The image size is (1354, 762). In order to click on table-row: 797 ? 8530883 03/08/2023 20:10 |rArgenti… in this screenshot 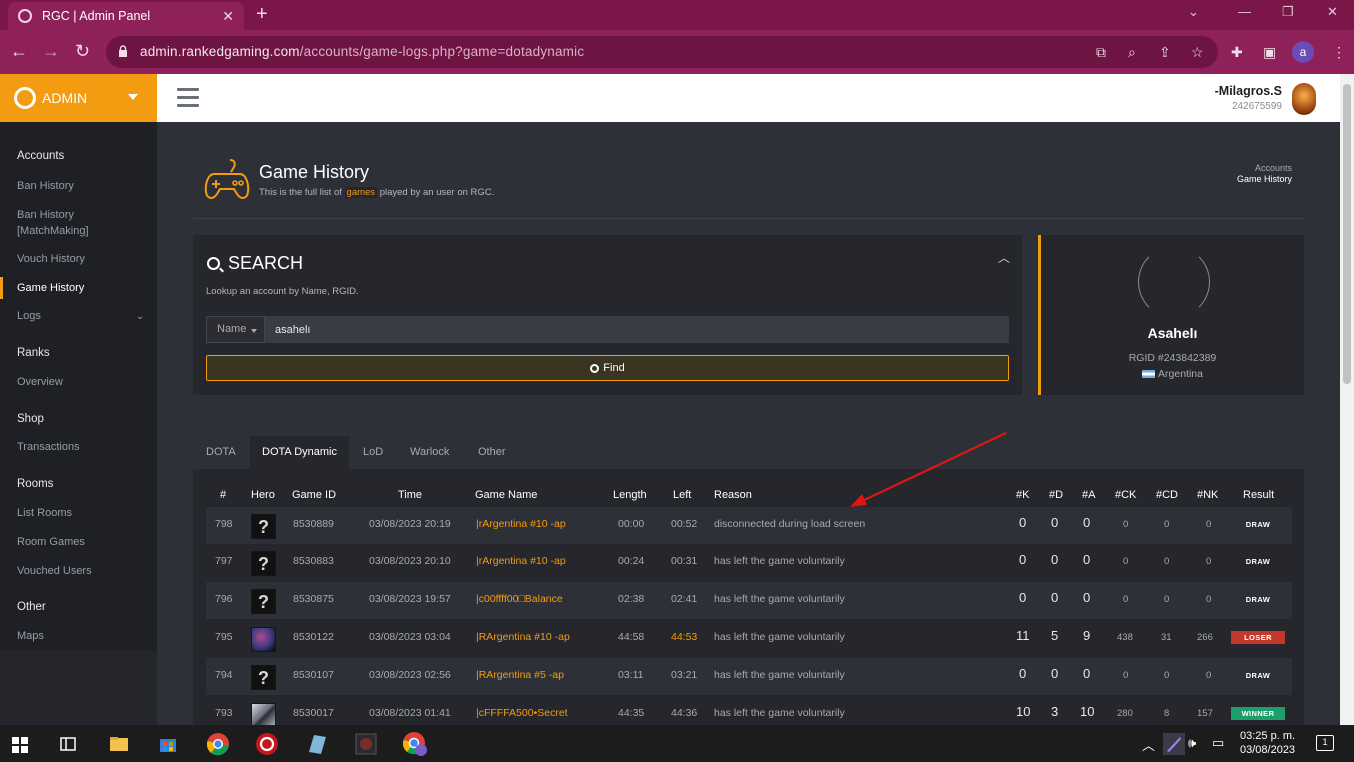, I will do `click(749, 562)`.